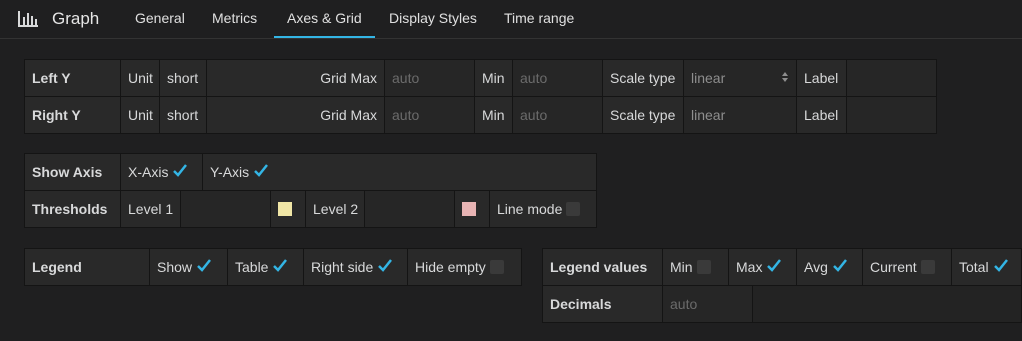  I want to click on line-mode-toggle: Line mode, so click(543, 209).